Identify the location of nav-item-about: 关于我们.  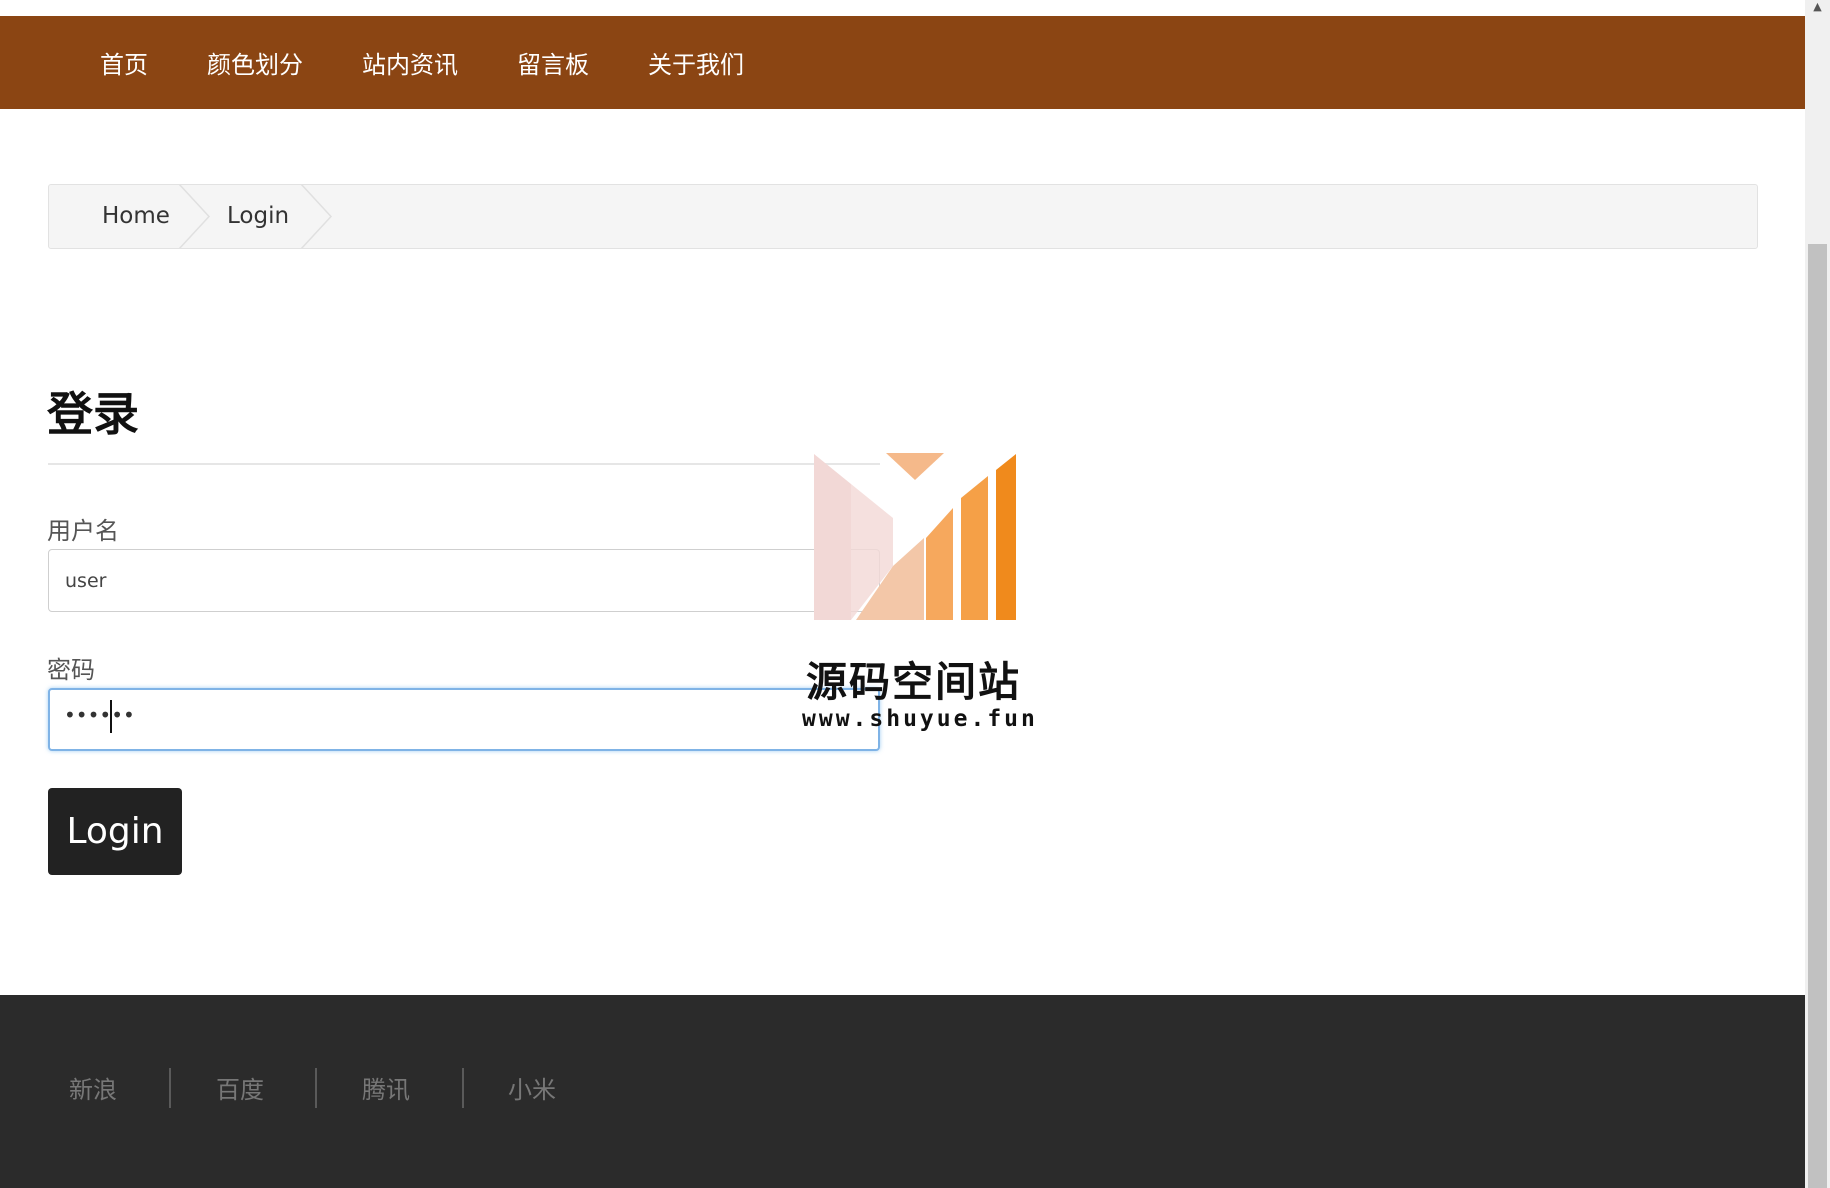
(696, 62).